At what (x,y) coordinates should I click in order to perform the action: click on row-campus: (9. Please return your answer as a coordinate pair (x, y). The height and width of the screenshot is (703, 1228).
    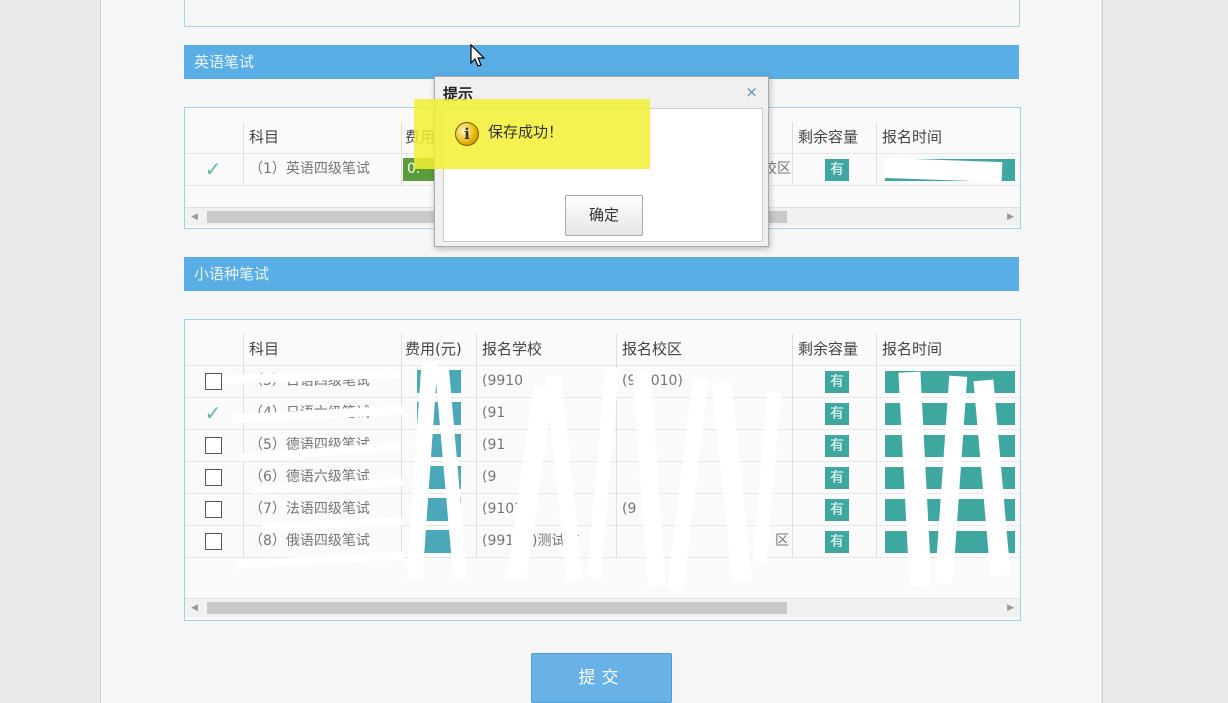
    Looking at the image, I should click on (629, 509).